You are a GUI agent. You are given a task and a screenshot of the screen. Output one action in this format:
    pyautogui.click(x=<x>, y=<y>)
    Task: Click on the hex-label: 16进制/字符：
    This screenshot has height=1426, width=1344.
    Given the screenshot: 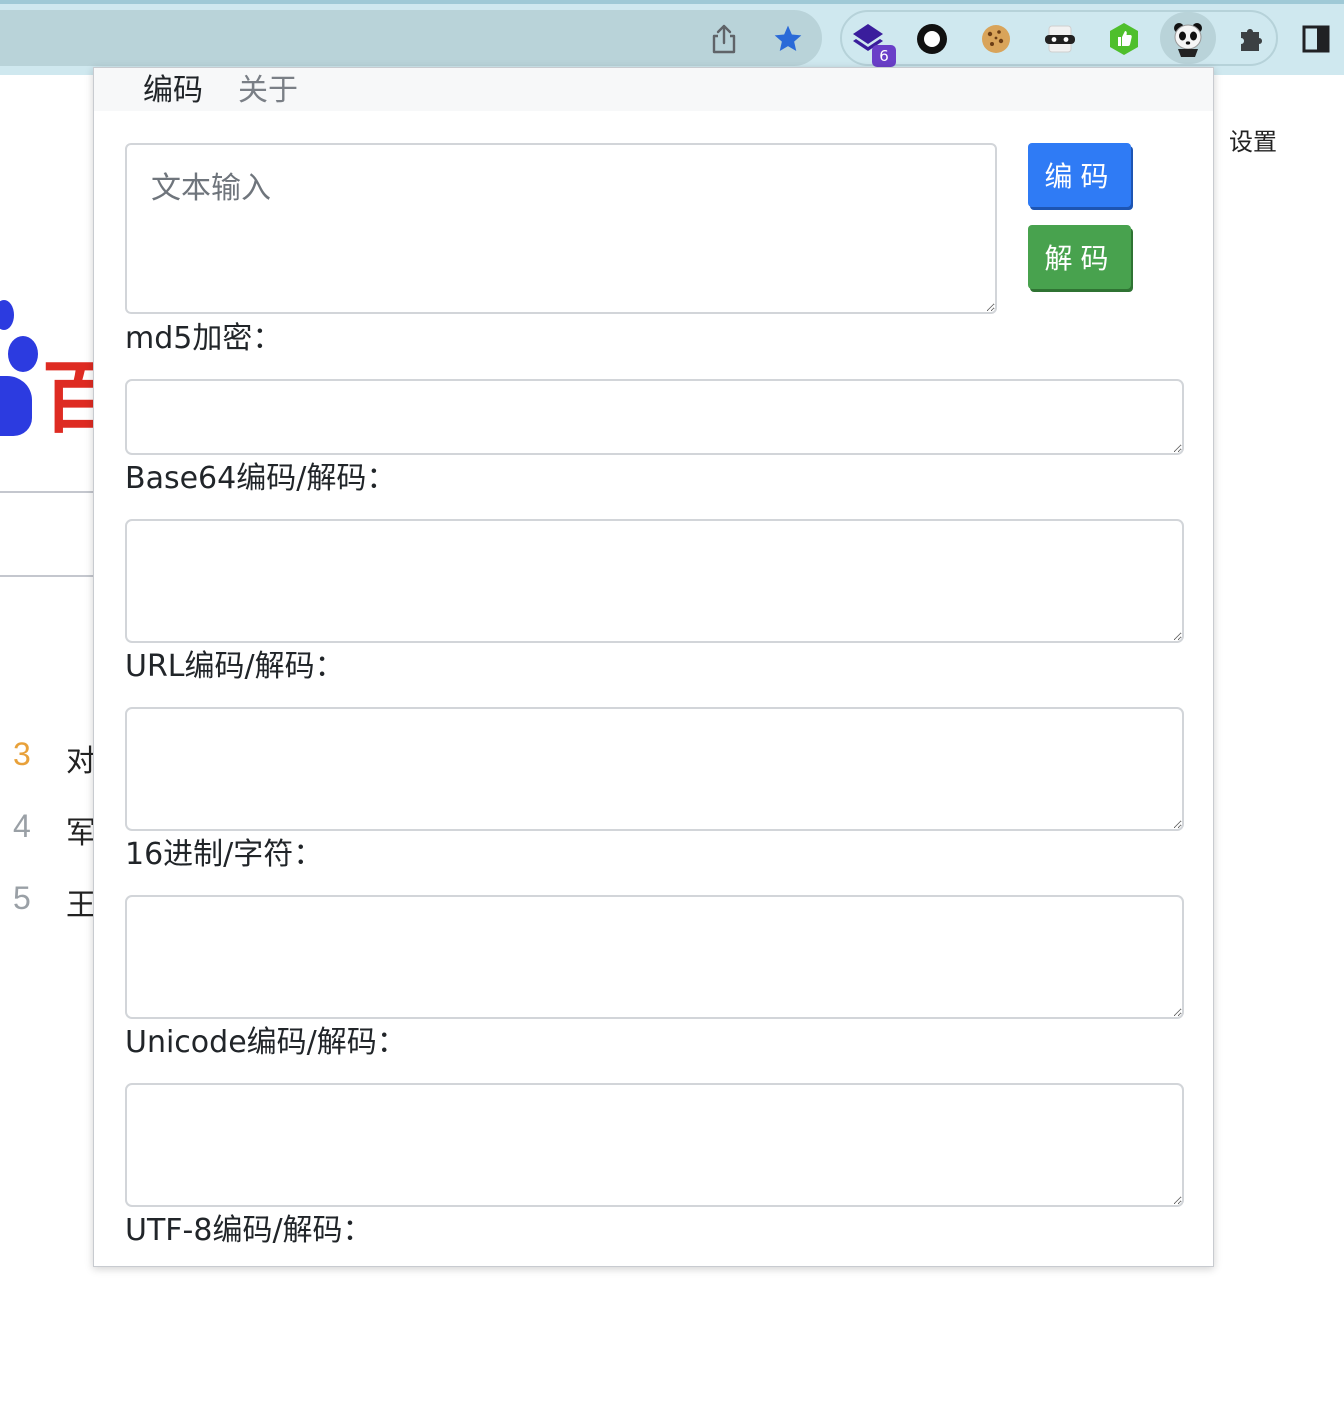 What is the action you would take?
    pyautogui.click(x=224, y=854)
    